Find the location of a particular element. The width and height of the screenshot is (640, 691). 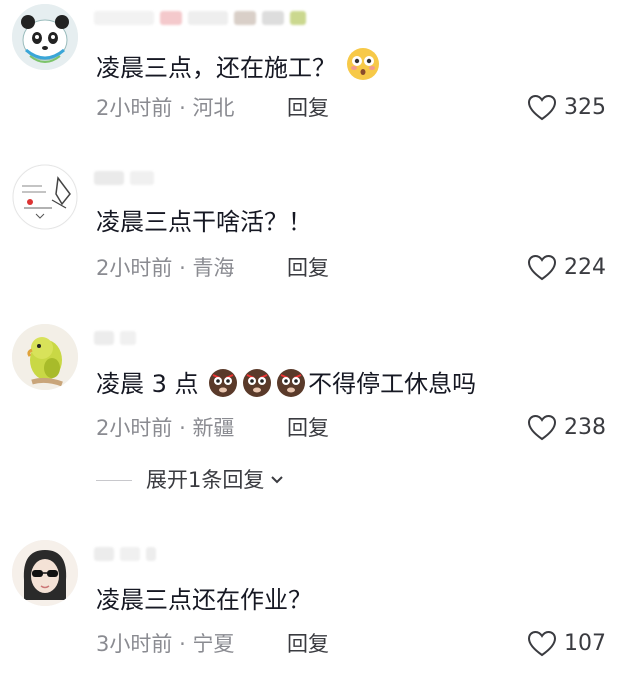

comment-text: 凌晨 3 点 不得停工休息吗 is located at coordinates (286, 386).